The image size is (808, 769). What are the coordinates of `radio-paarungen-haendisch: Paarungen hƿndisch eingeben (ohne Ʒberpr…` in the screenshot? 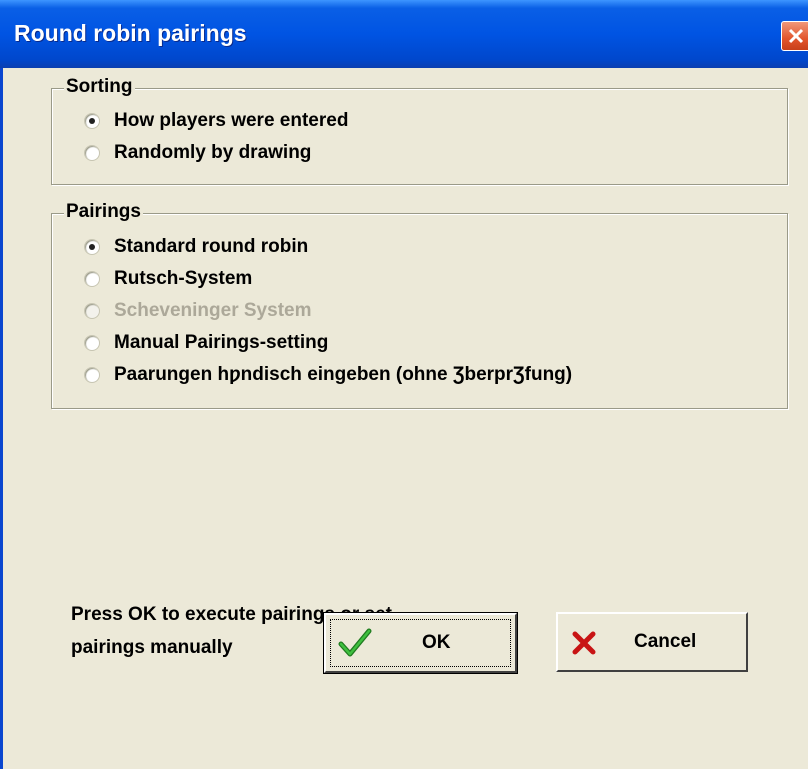 It's located at (328, 375).